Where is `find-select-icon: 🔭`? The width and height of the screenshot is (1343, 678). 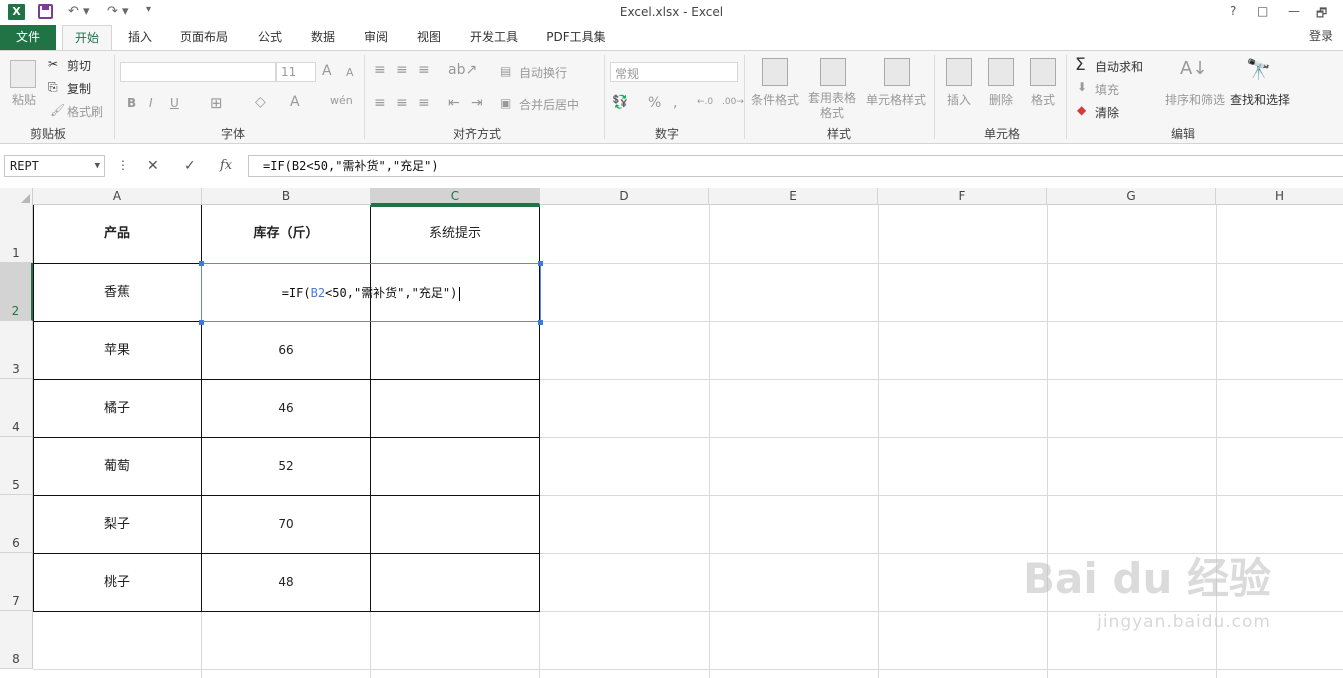
find-select-icon: 🔭 is located at coordinates (1258, 69).